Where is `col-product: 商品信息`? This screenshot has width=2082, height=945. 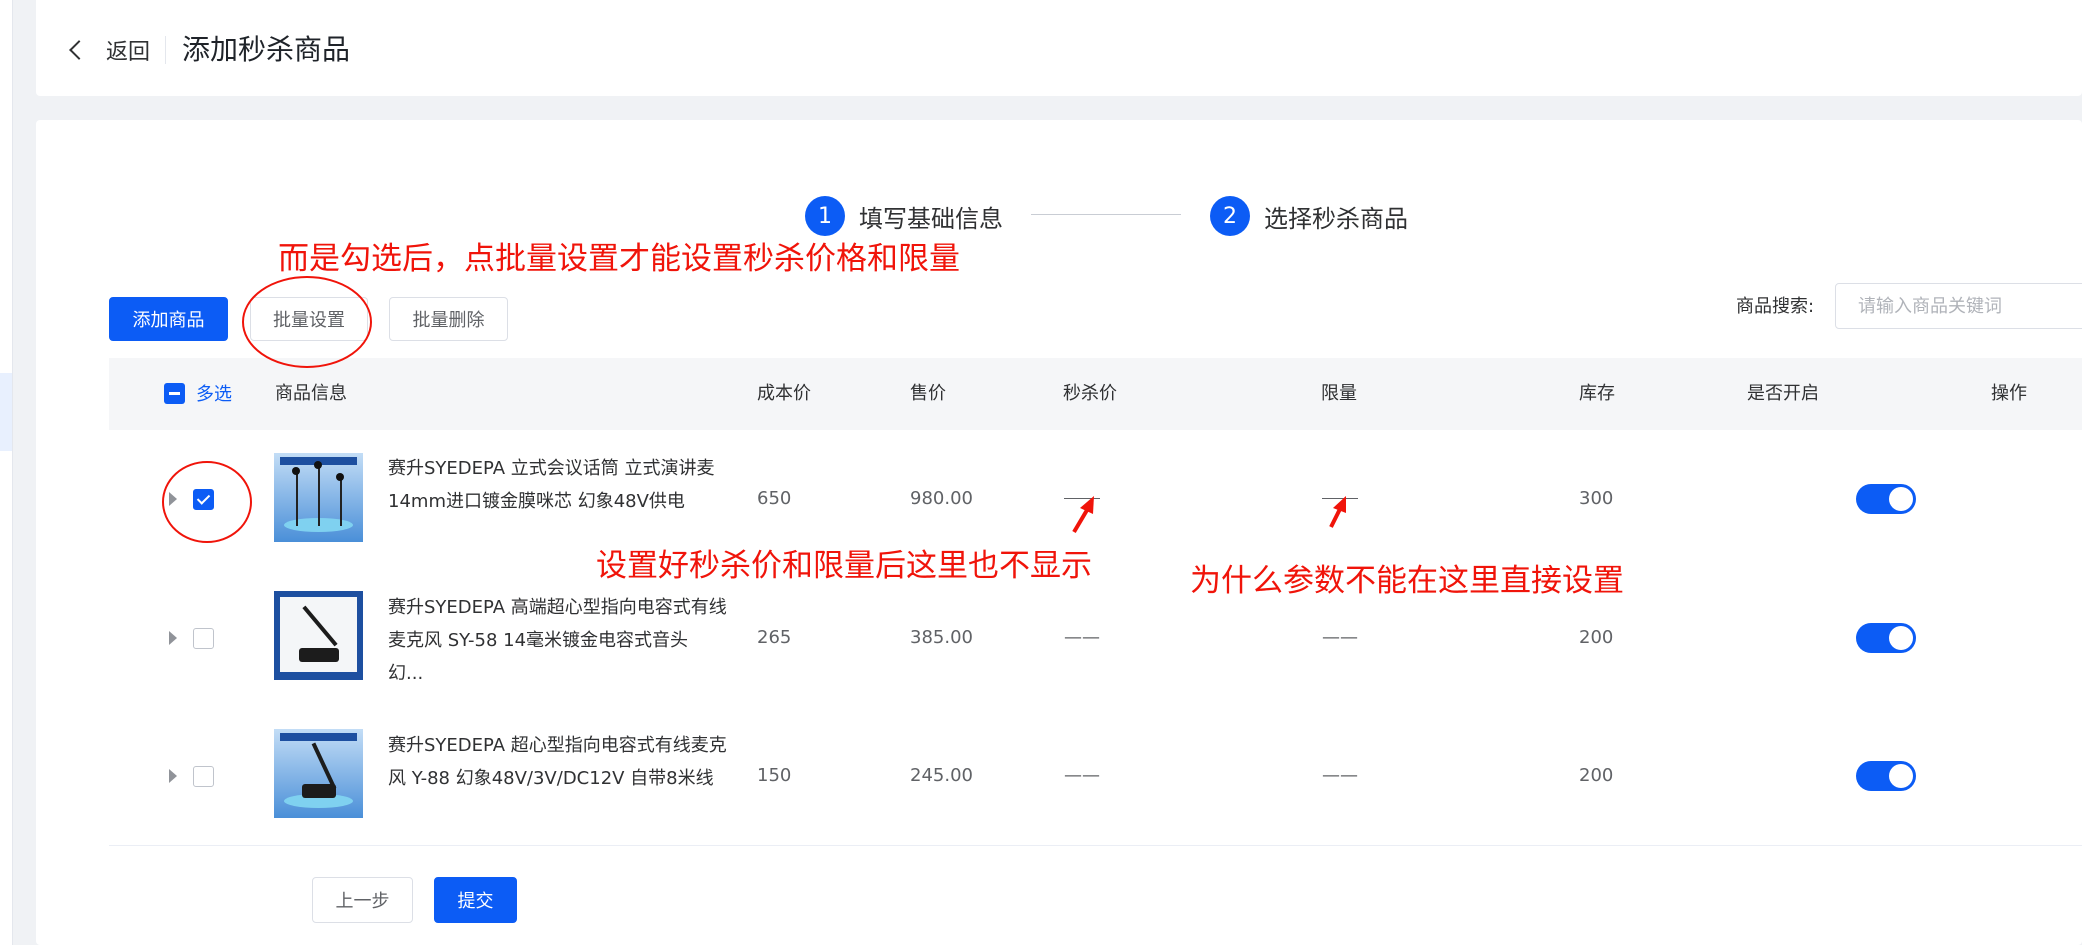
col-product: 商品信息 is located at coordinates (311, 393).